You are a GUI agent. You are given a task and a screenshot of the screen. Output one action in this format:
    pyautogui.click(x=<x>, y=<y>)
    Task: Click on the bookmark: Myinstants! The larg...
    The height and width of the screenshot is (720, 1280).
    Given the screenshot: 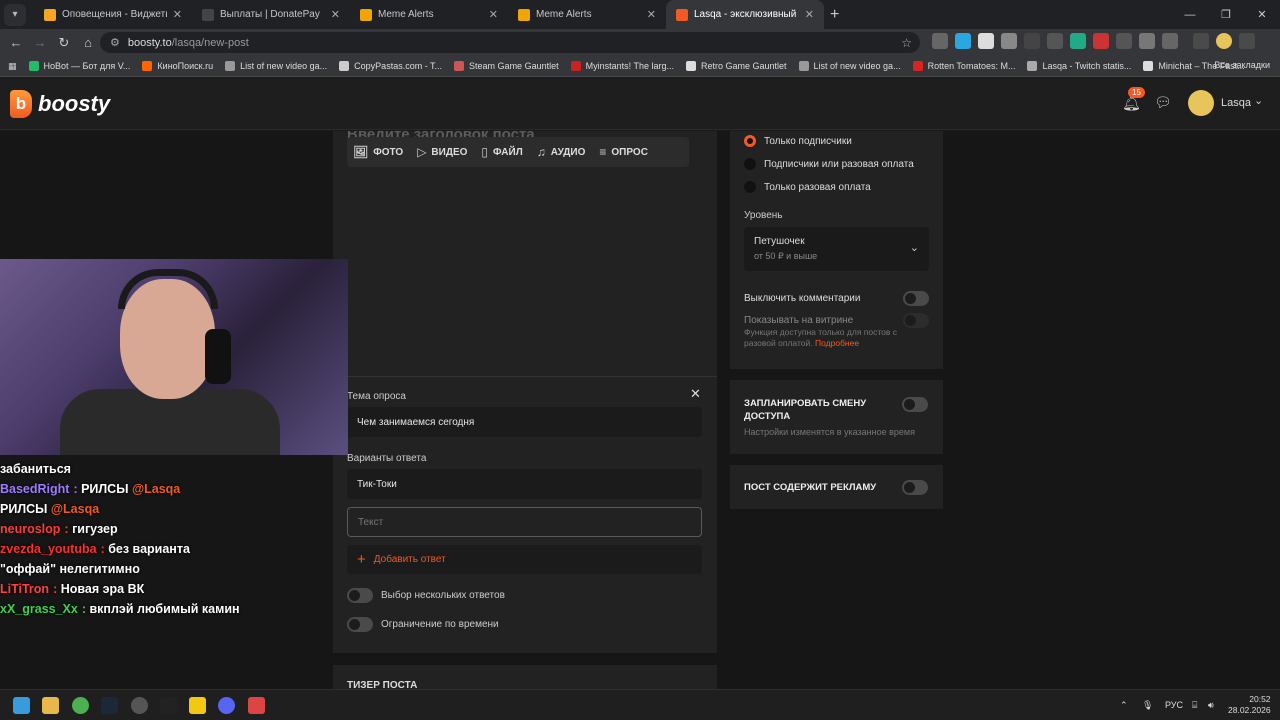 What is the action you would take?
    pyautogui.click(x=622, y=66)
    